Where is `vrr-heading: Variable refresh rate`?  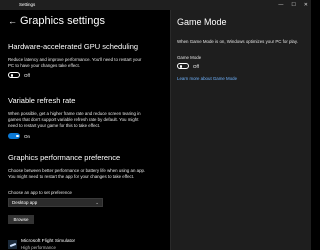 vrr-heading: Variable refresh rate is located at coordinates (42, 100).